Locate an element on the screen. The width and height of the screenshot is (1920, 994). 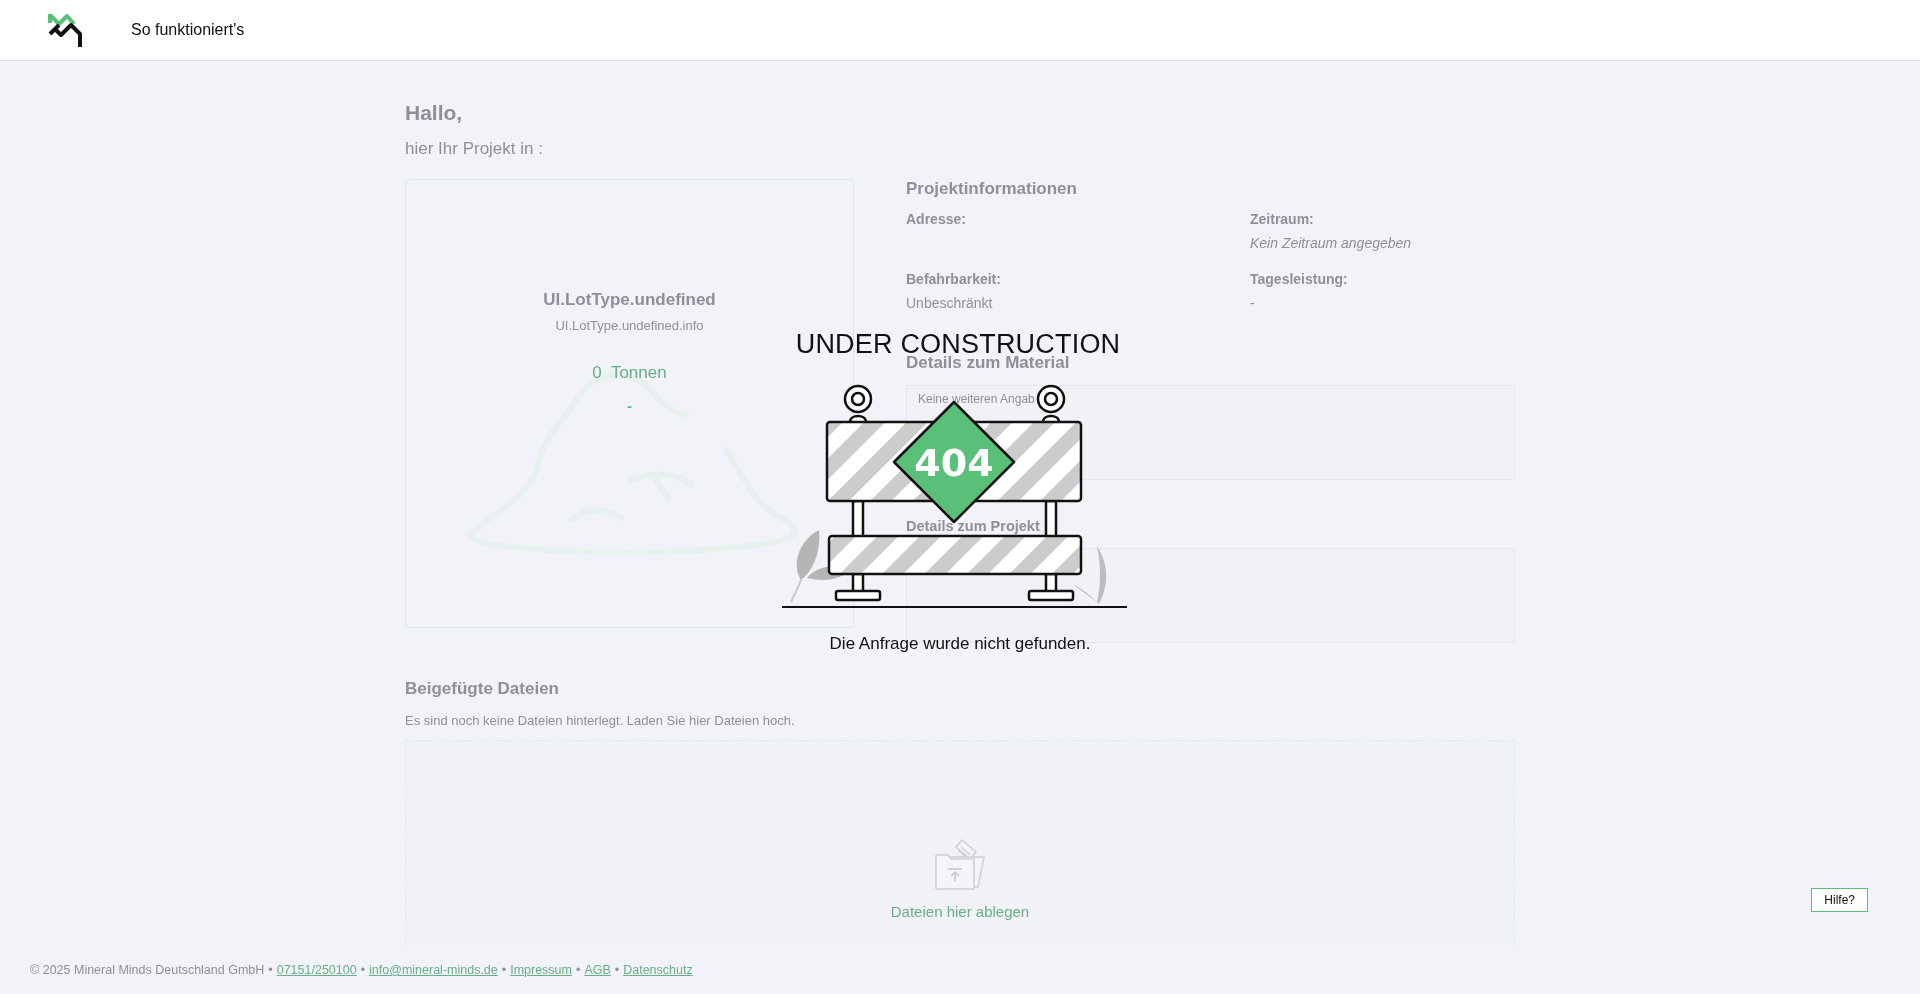
field-label: Befahrbarkeit: is located at coordinates (954, 279).